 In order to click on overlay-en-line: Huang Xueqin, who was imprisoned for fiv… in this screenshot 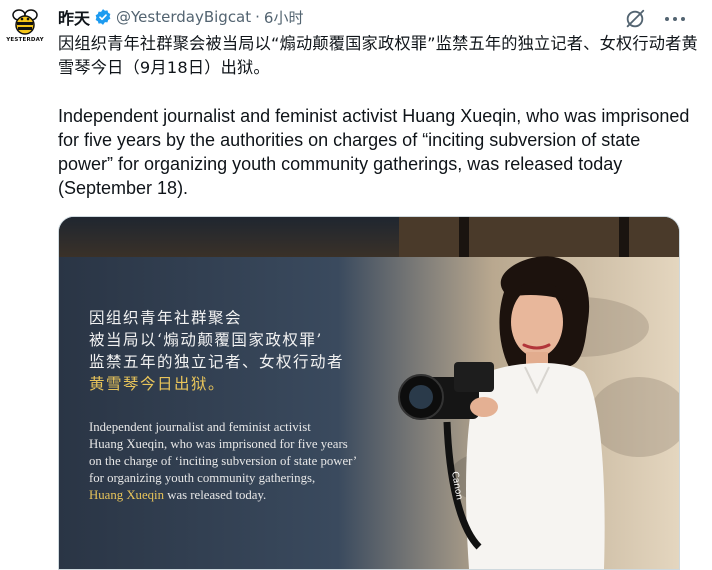, I will do `click(218, 444)`.